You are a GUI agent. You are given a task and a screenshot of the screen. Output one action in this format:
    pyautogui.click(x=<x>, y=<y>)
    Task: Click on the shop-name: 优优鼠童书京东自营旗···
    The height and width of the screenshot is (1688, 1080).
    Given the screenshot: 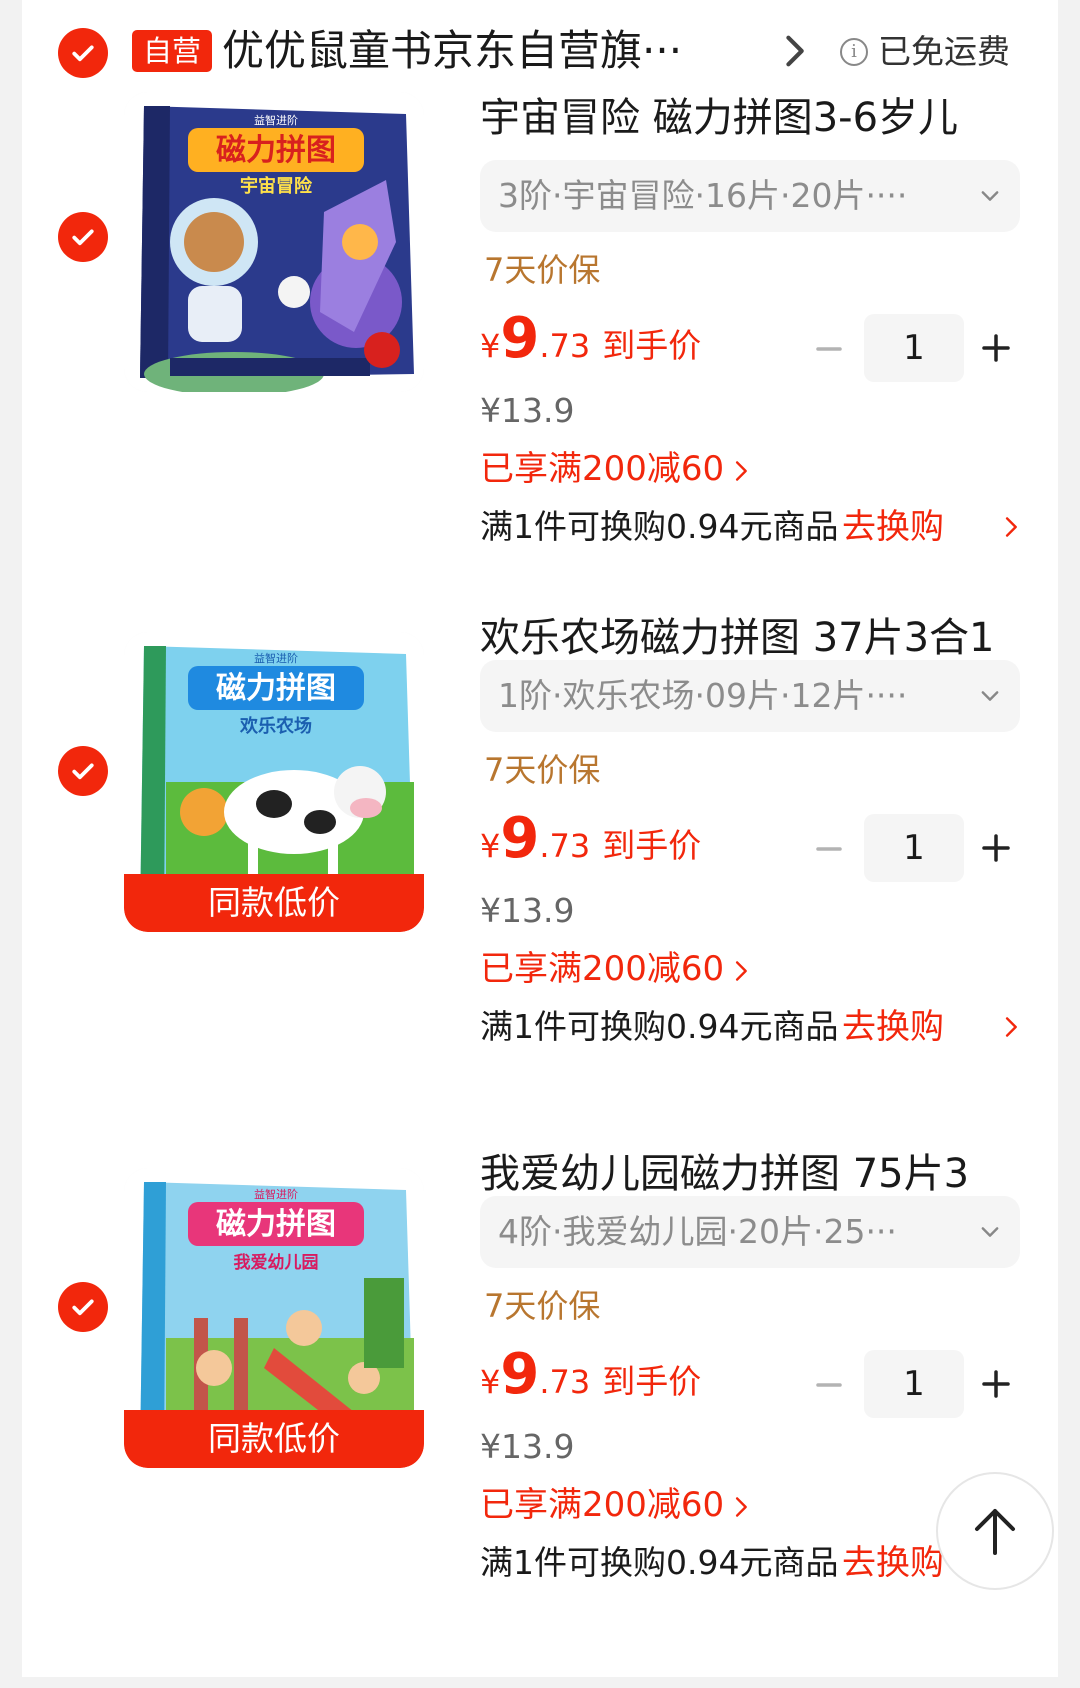 What is the action you would take?
    pyautogui.click(x=497, y=51)
    